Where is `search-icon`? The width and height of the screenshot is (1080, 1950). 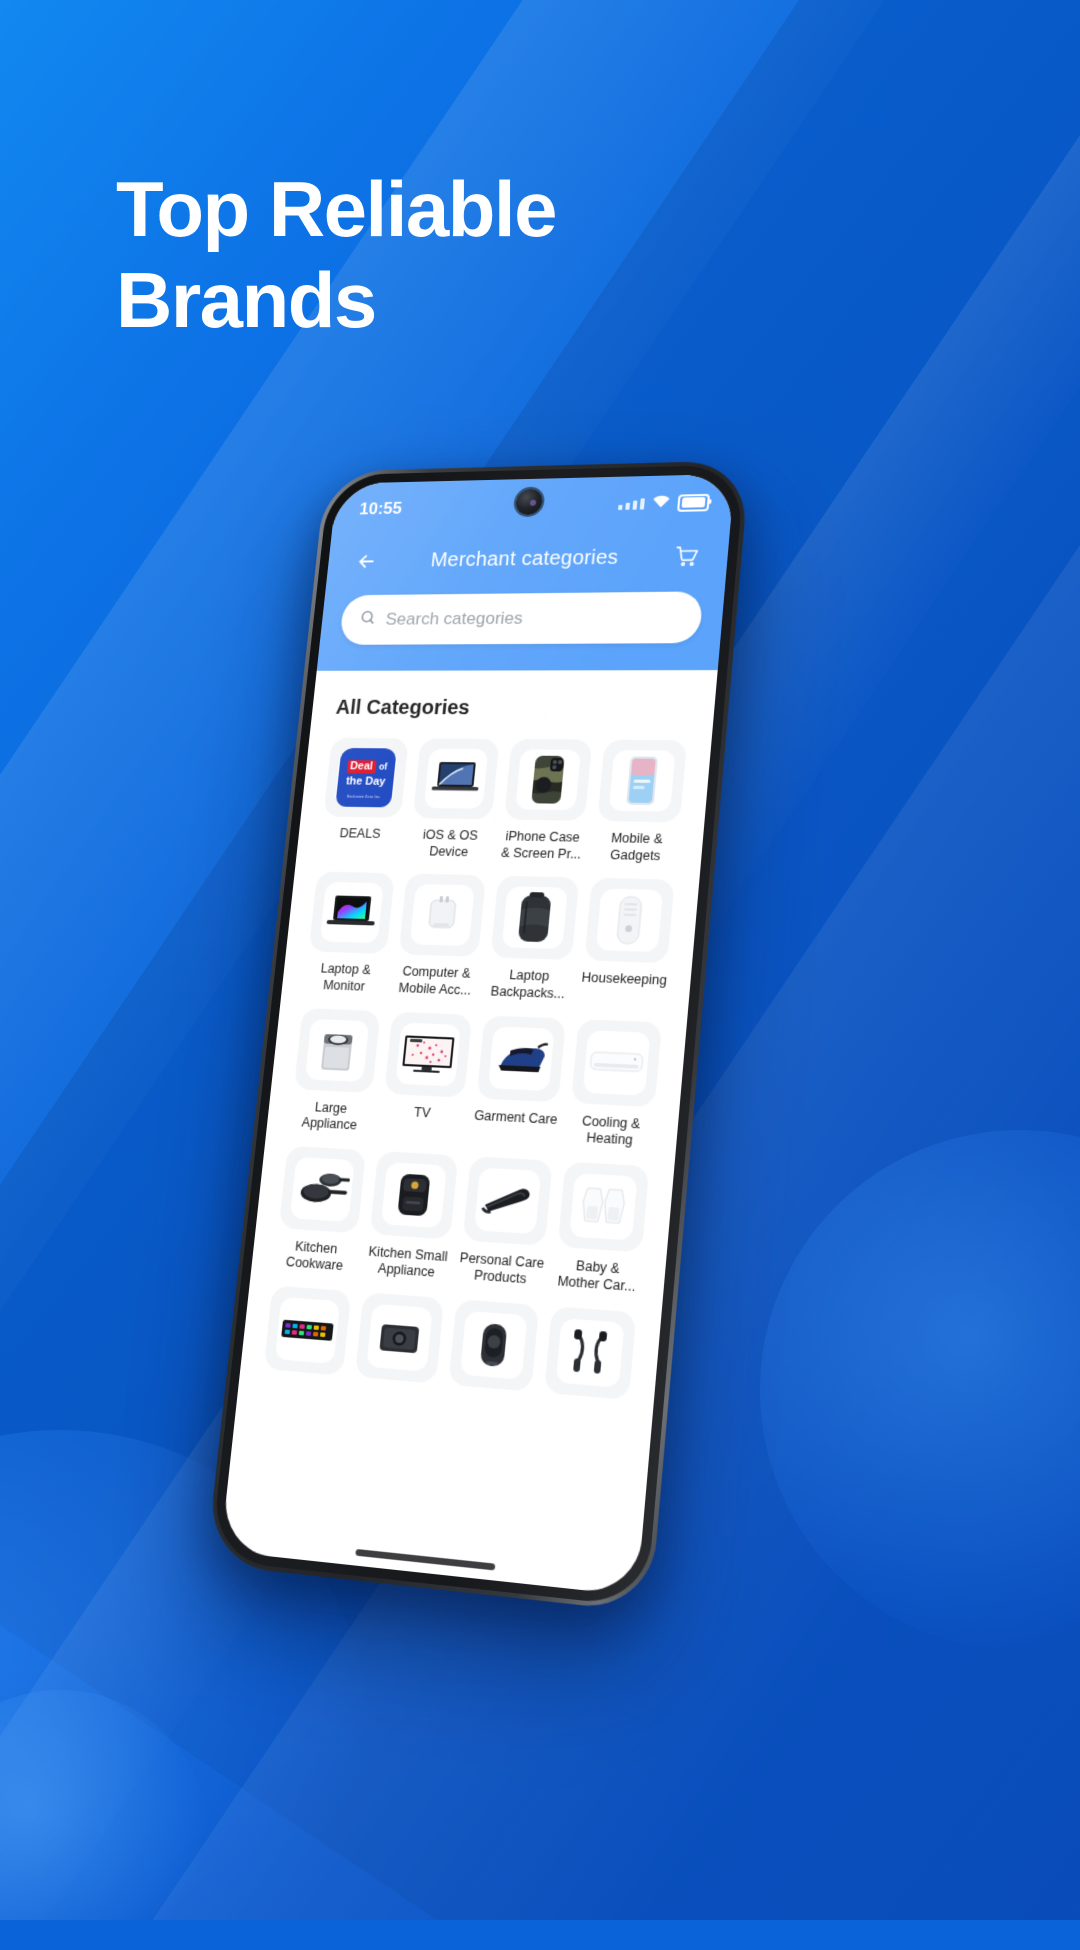 search-icon is located at coordinates (367, 620).